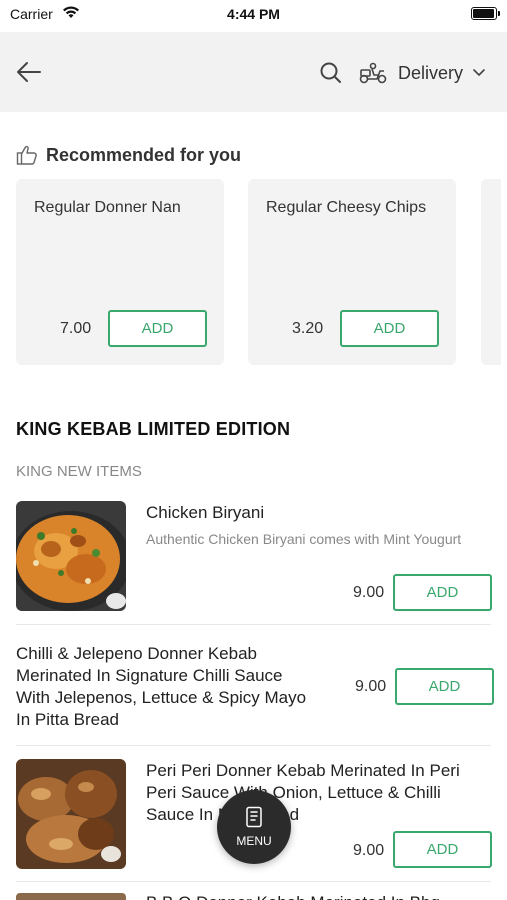 The width and height of the screenshot is (507, 900). Describe the element at coordinates (373, 73) in the screenshot. I see `scooter-icon` at that location.